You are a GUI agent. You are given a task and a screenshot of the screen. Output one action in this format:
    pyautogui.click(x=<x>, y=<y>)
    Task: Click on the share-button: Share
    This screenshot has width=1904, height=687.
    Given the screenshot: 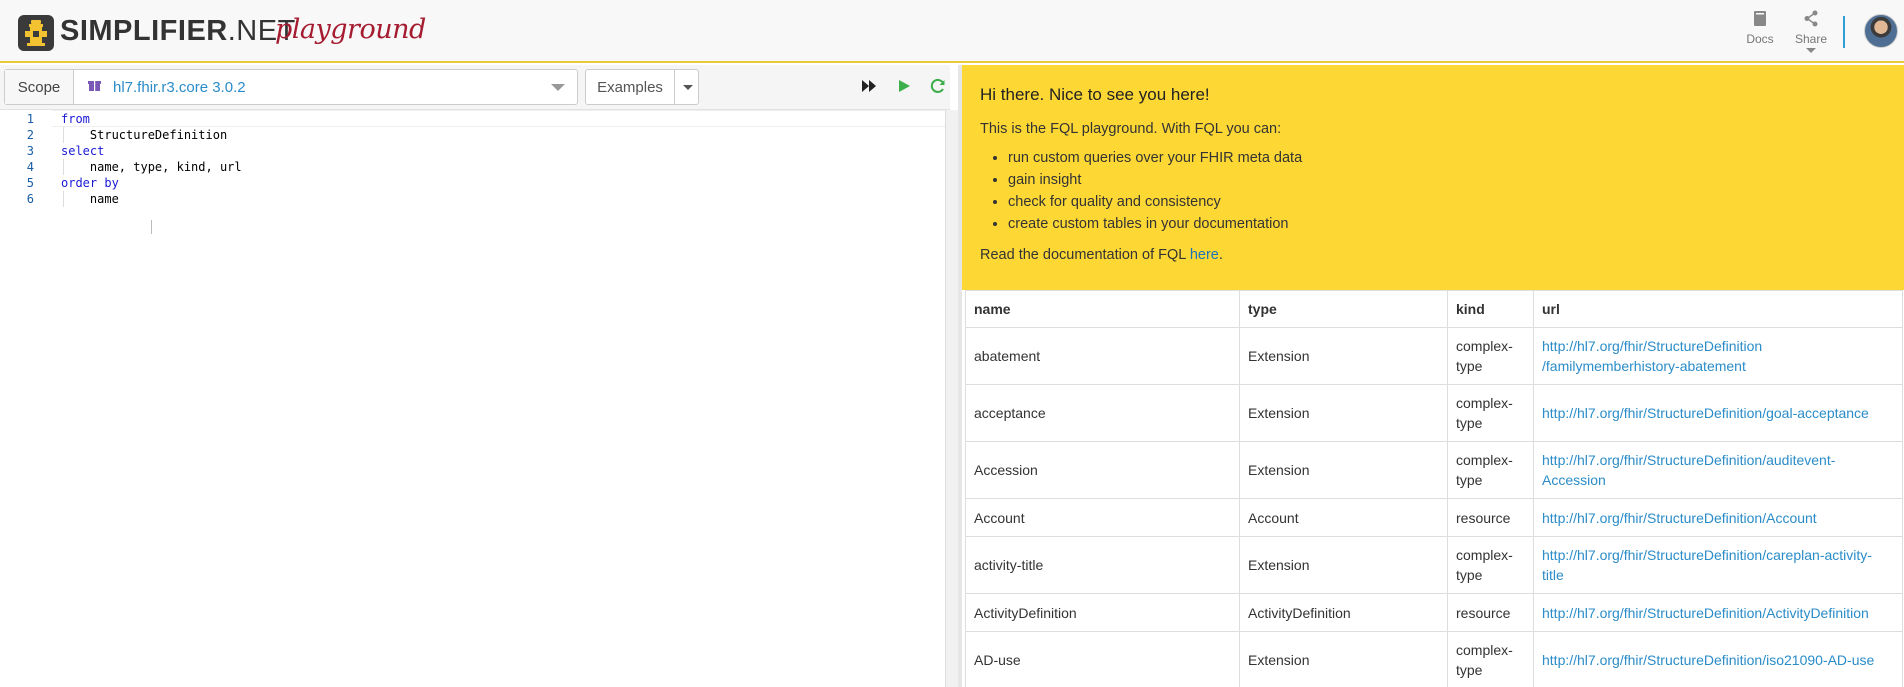 What is the action you would take?
    pyautogui.click(x=1811, y=31)
    